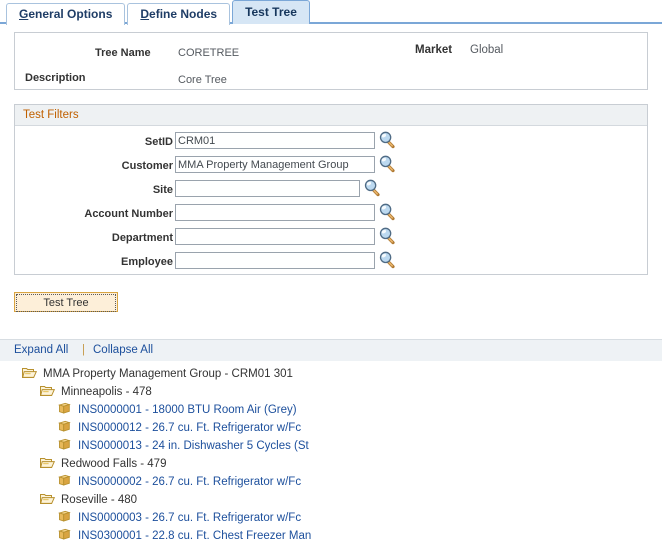 Image resolution: width=662 pixels, height=546 pixels. What do you see at coordinates (331, 115) in the screenshot?
I see `test-filters-title: Test Filters` at bounding box center [331, 115].